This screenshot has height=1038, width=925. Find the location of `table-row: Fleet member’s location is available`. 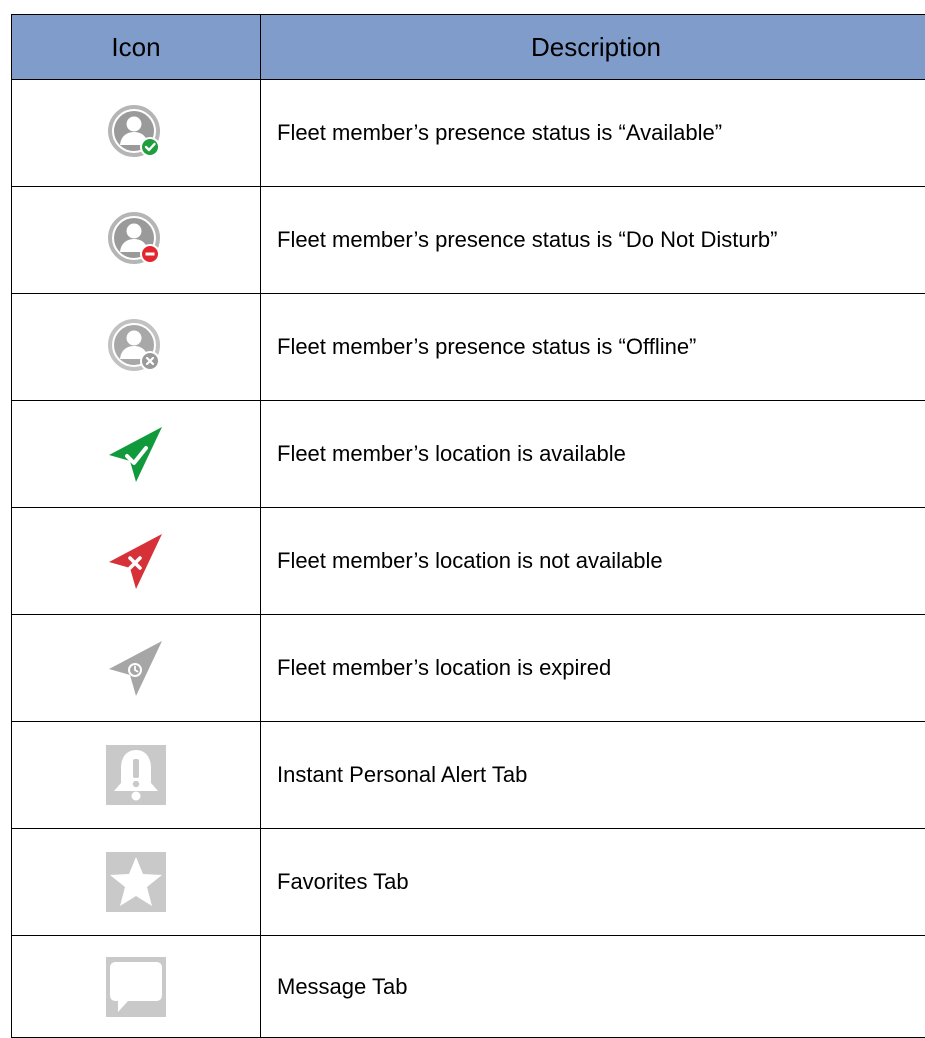

table-row: Fleet member’s location is available is located at coordinates (468, 454).